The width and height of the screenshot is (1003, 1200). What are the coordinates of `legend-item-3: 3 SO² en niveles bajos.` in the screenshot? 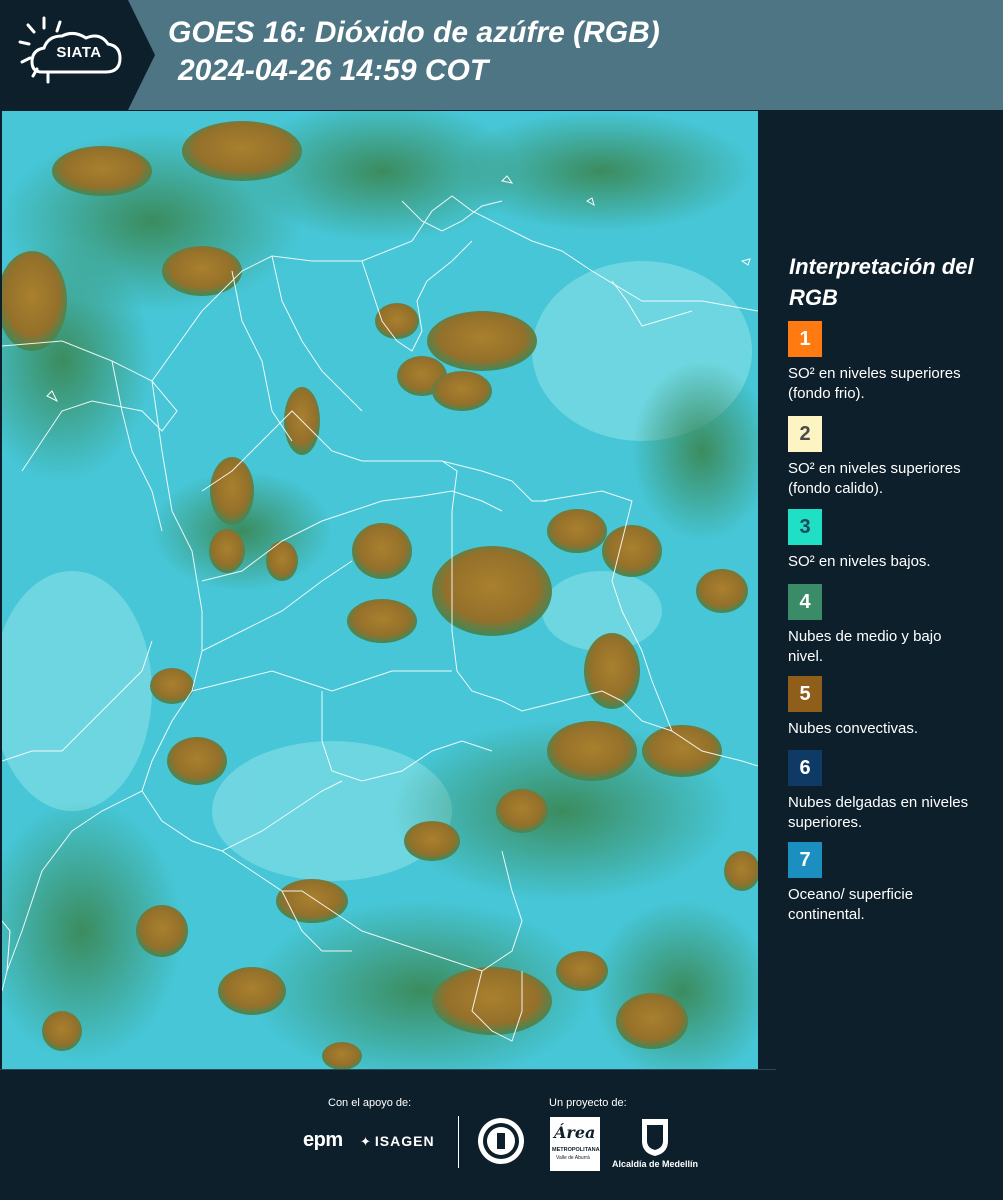 It's located at (893, 540).